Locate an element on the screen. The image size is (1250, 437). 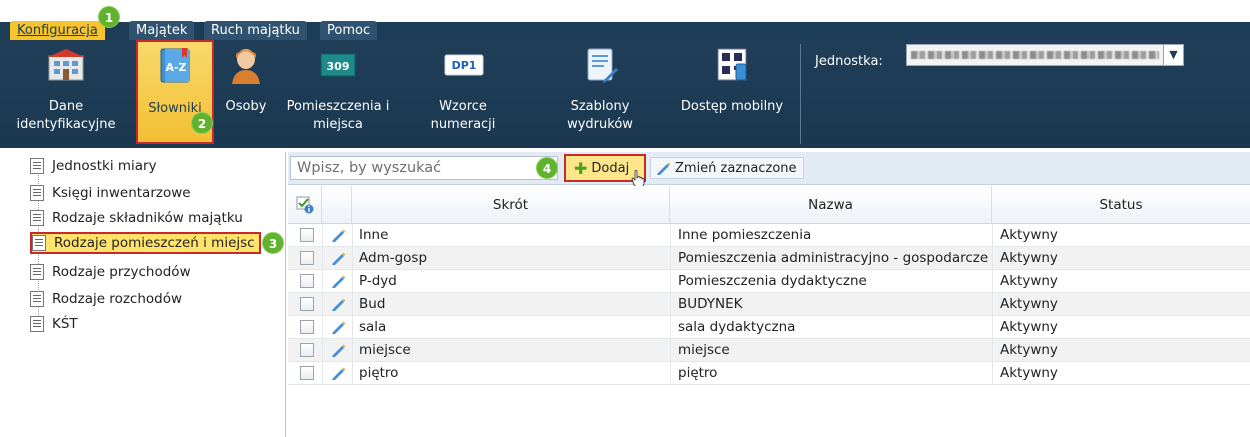
column-status: Status is located at coordinates (1121, 205).